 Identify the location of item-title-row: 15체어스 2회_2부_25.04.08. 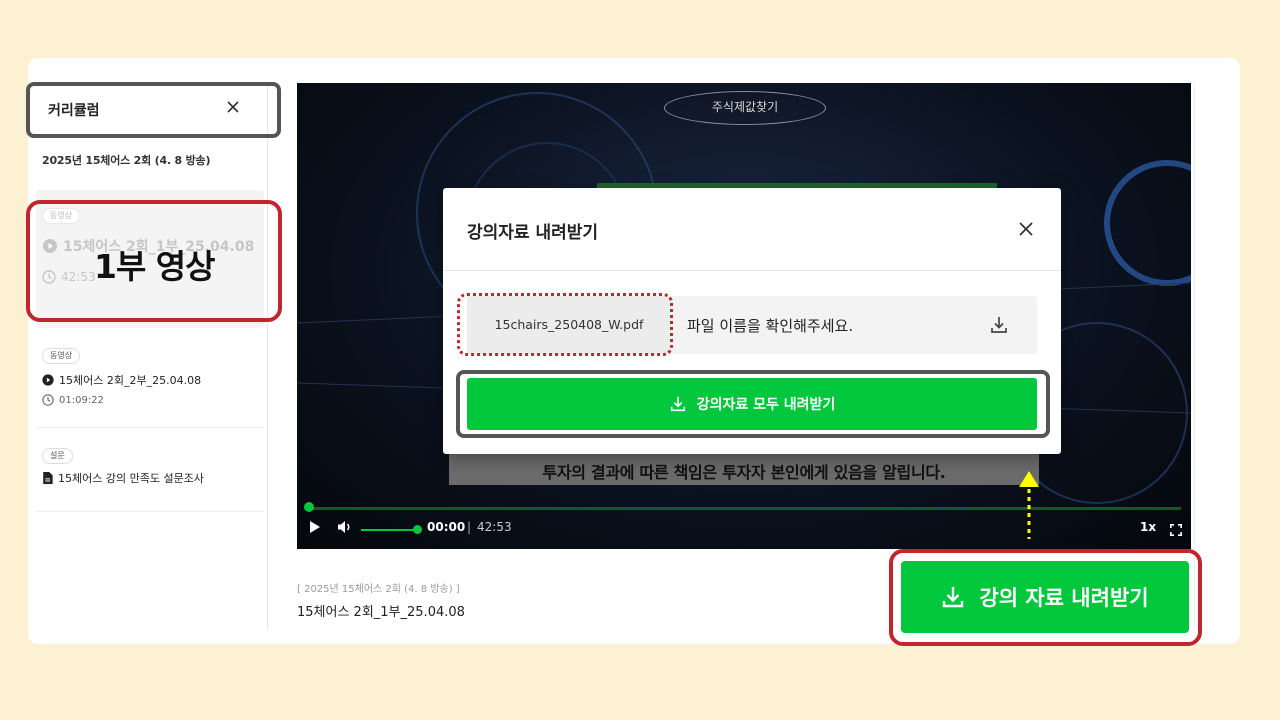
(121, 380).